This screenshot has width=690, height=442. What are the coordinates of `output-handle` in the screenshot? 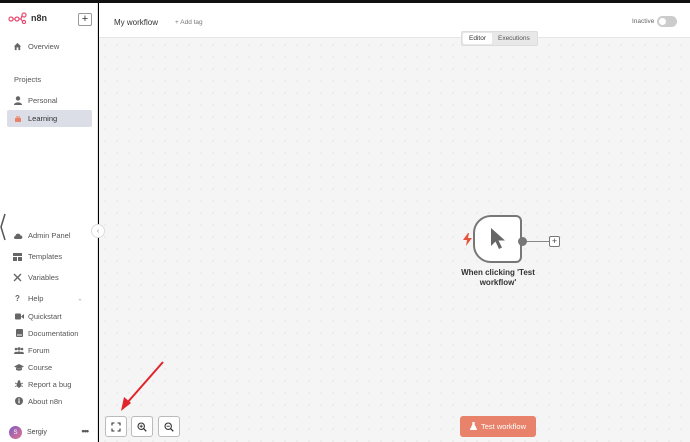 It's located at (522, 241).